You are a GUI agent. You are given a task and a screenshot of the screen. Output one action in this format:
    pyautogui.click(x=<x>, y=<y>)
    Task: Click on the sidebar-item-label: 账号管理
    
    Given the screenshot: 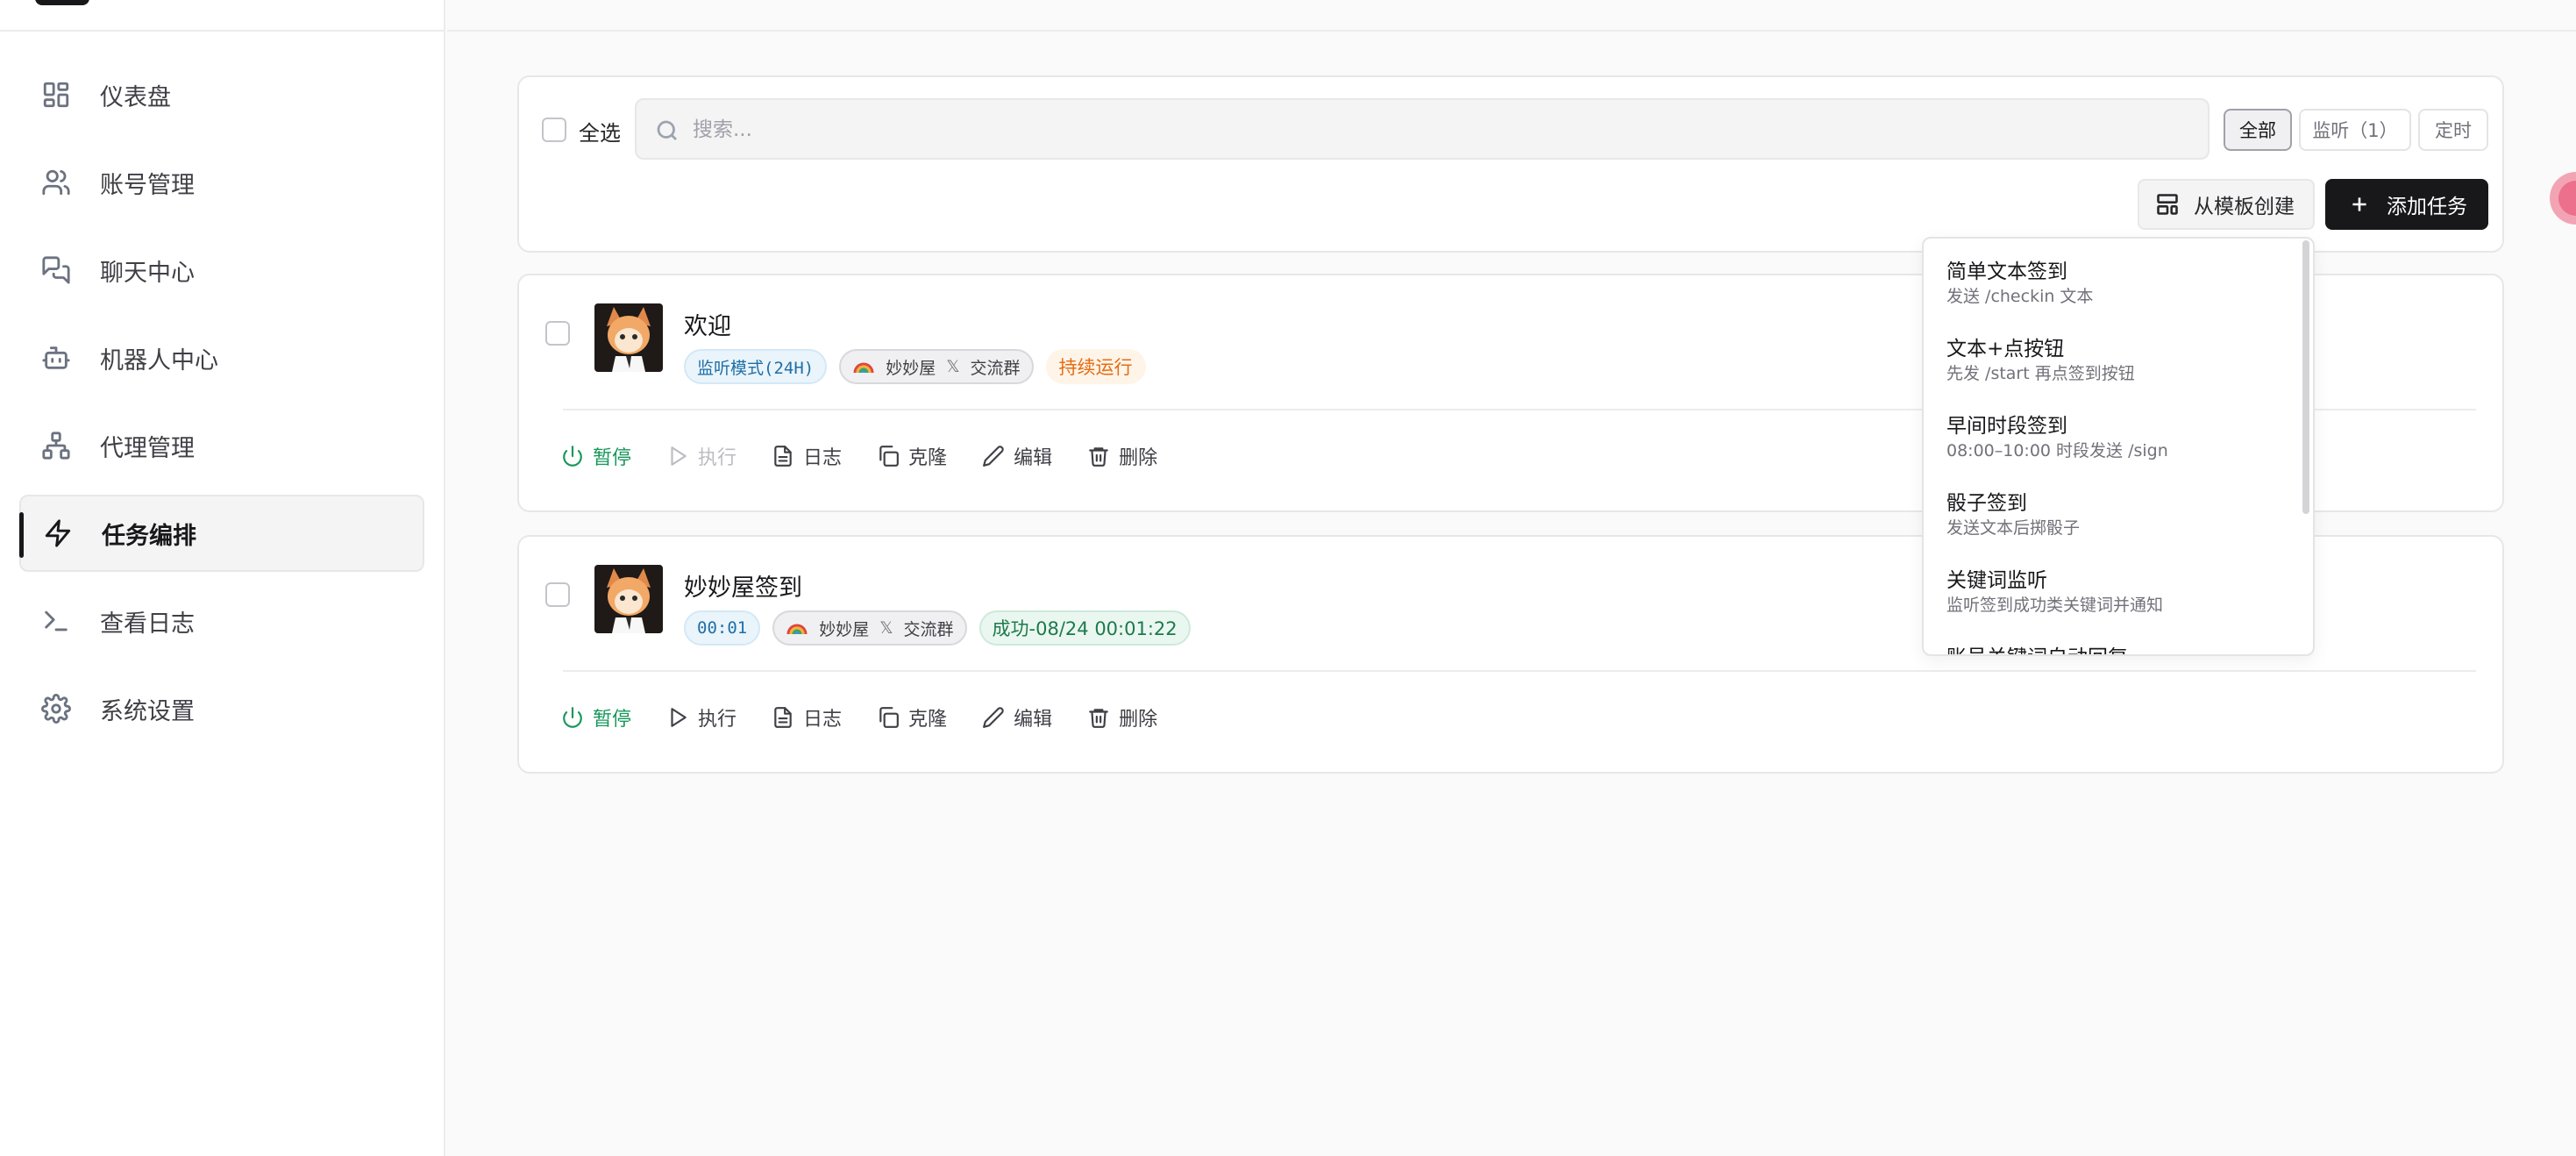 What is the action you would take?
    pyautogui.click(x=147, y=185)
    